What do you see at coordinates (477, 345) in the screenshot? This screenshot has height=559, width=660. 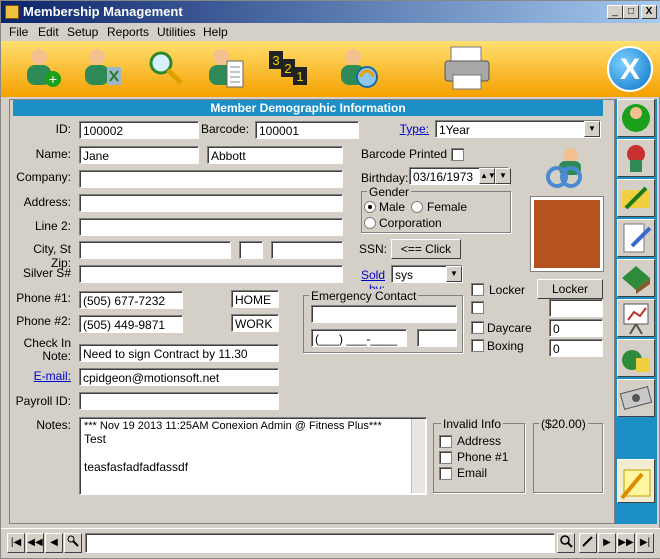 I see `boxing-checkbox` at bounding box center [477, 345].